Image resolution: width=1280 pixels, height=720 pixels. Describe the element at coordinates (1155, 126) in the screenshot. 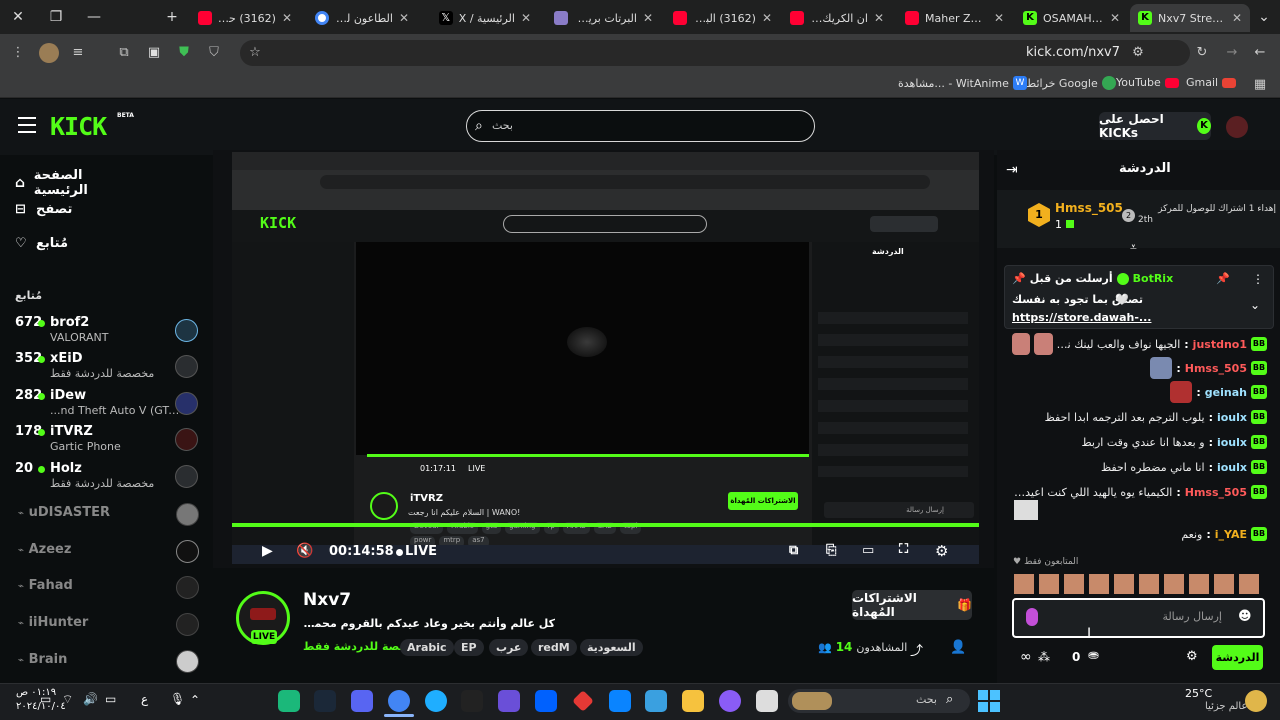

I see `get-kicks-button: احصل على KICKs K` at that location.